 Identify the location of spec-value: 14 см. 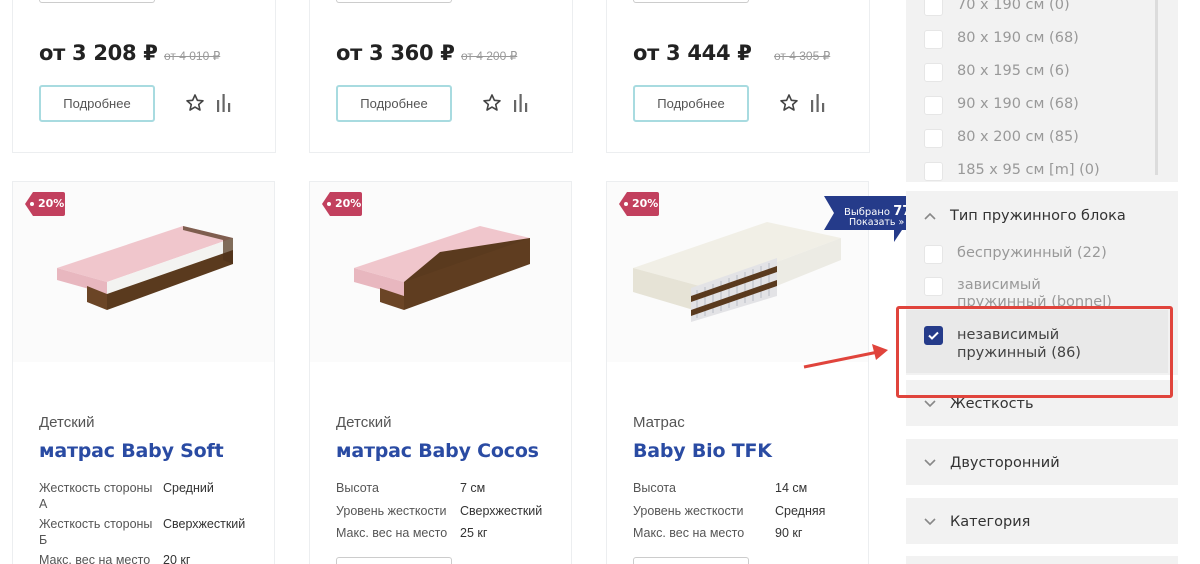
(791, 488).